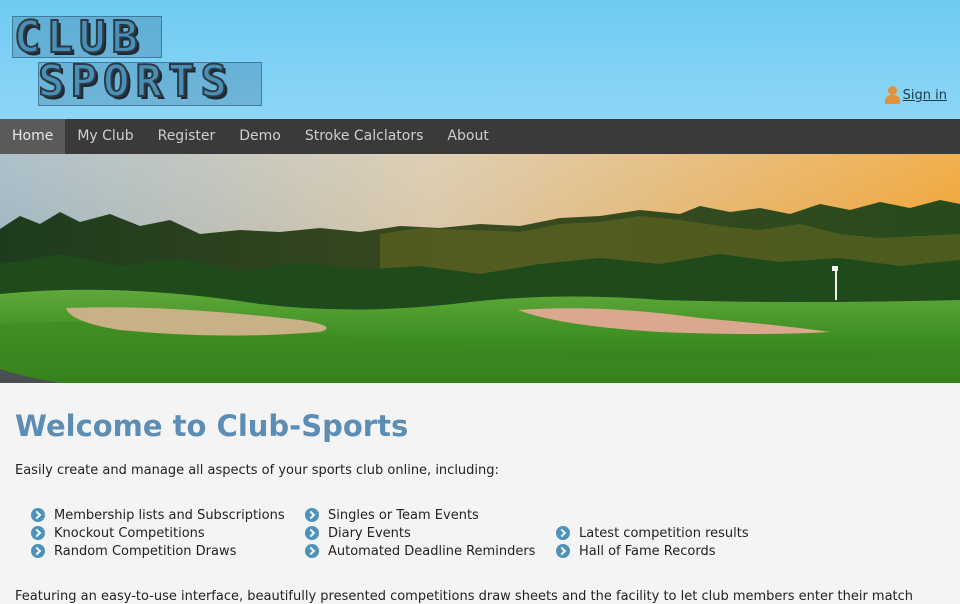 This screenshot has width=960, height=604. I want to click on feature-item: Random Competition Draws, so click(133, 551).